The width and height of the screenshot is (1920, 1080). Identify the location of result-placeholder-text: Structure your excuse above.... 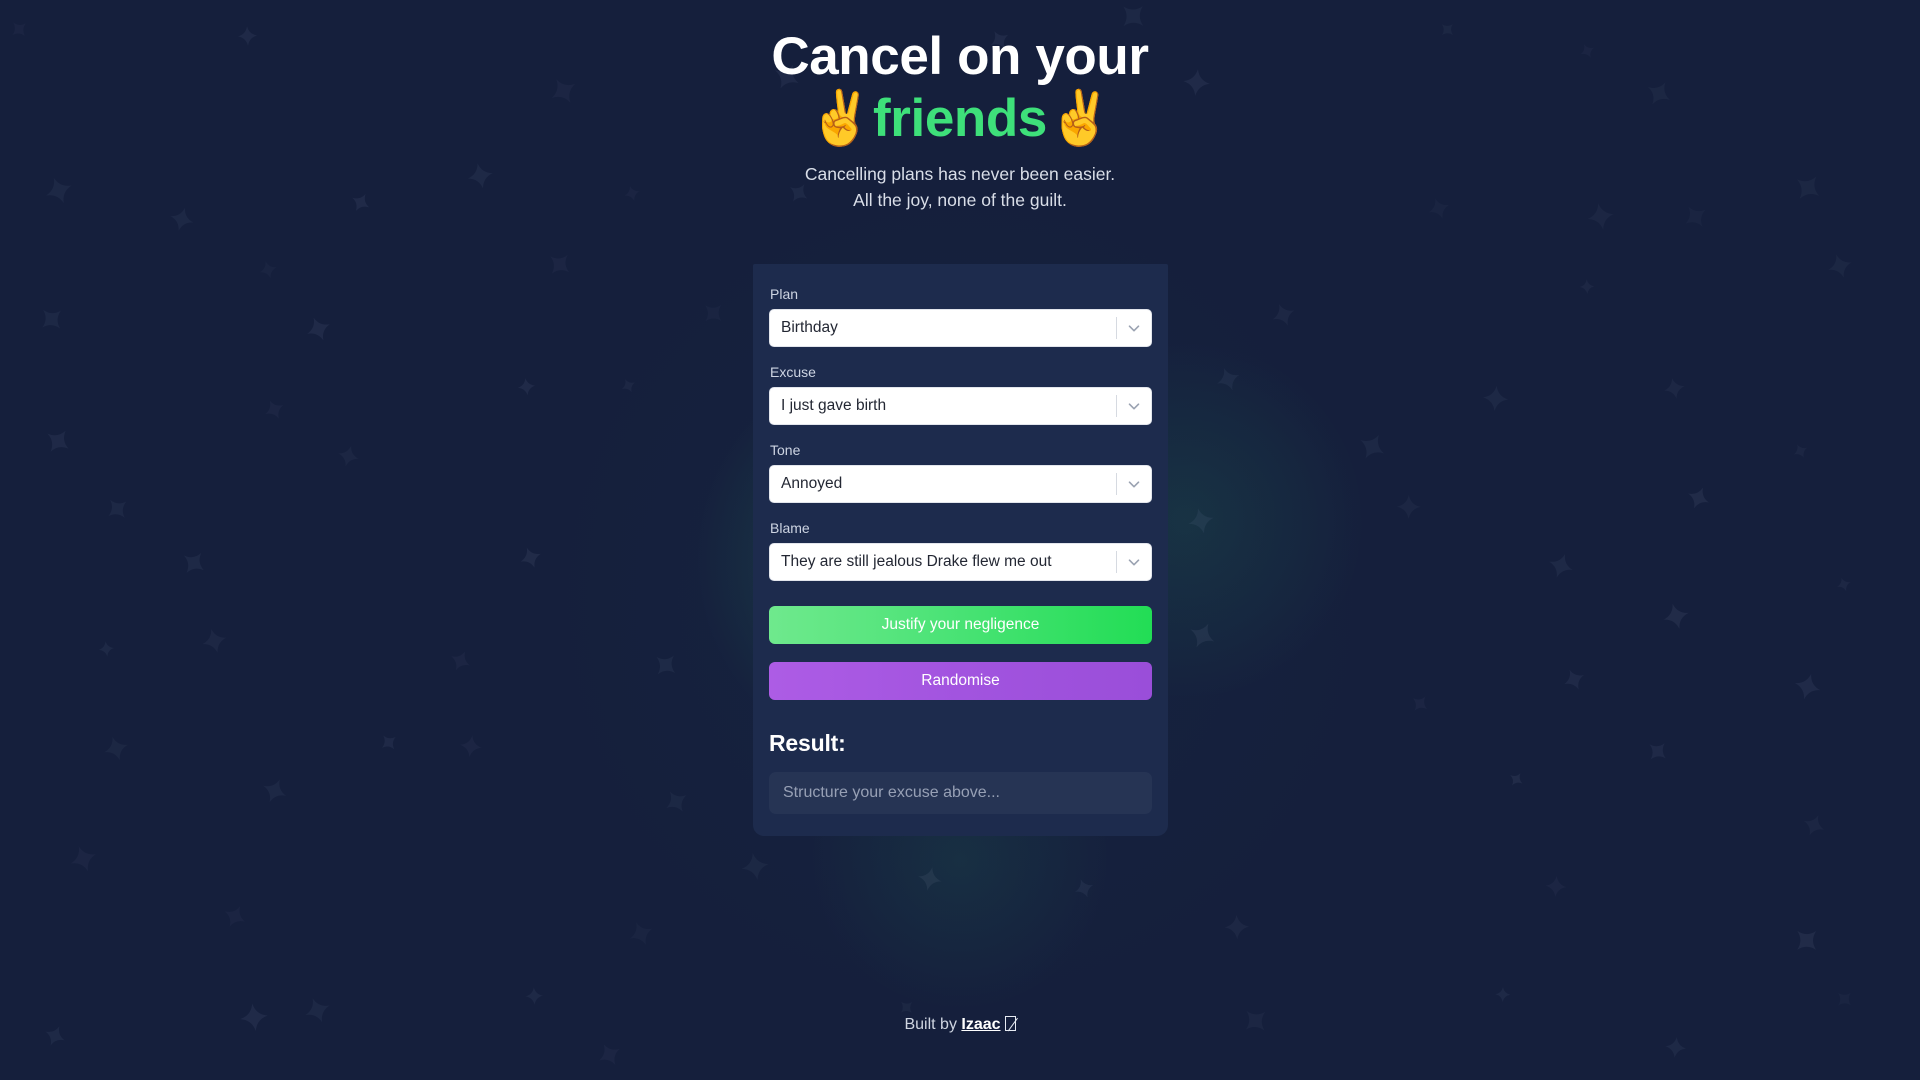
(891, 792).